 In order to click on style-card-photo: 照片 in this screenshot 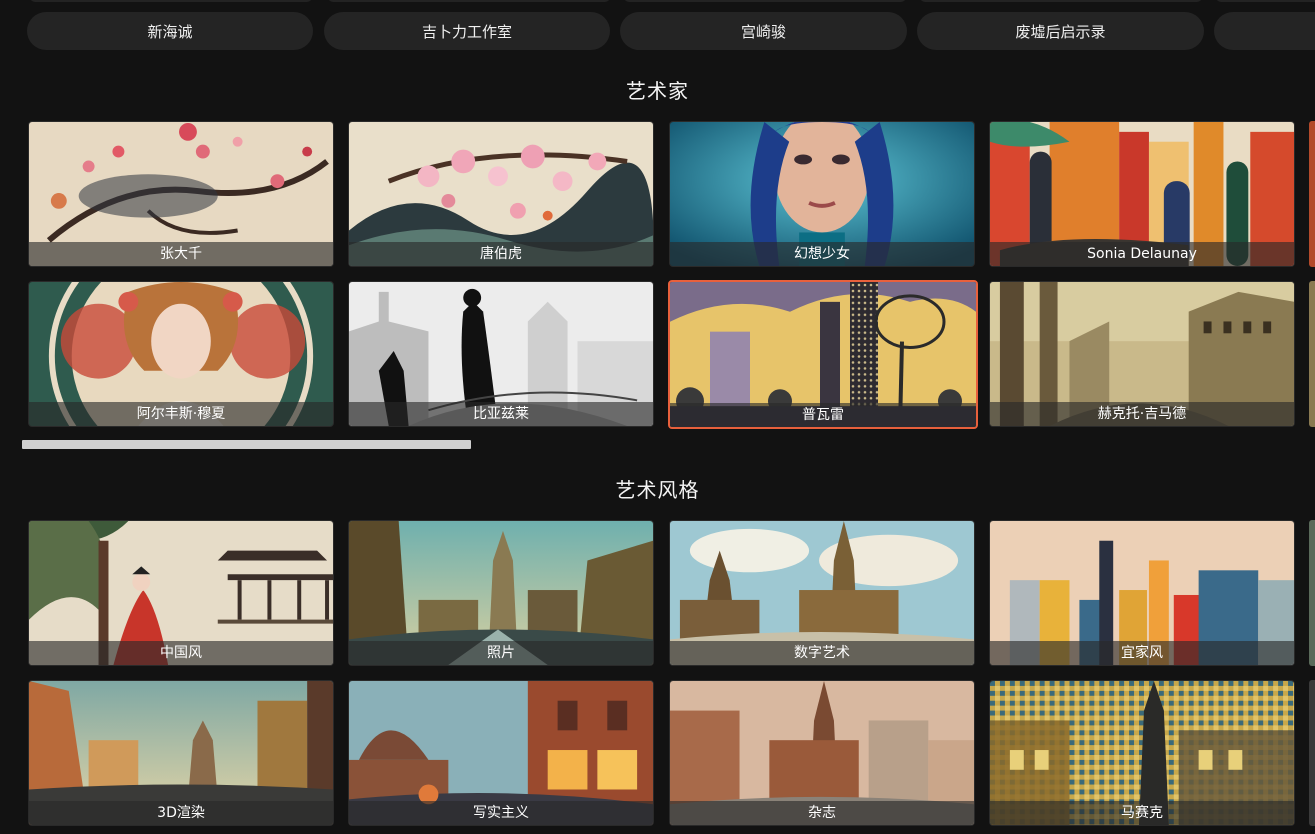, I will do `click(501, 593)`.